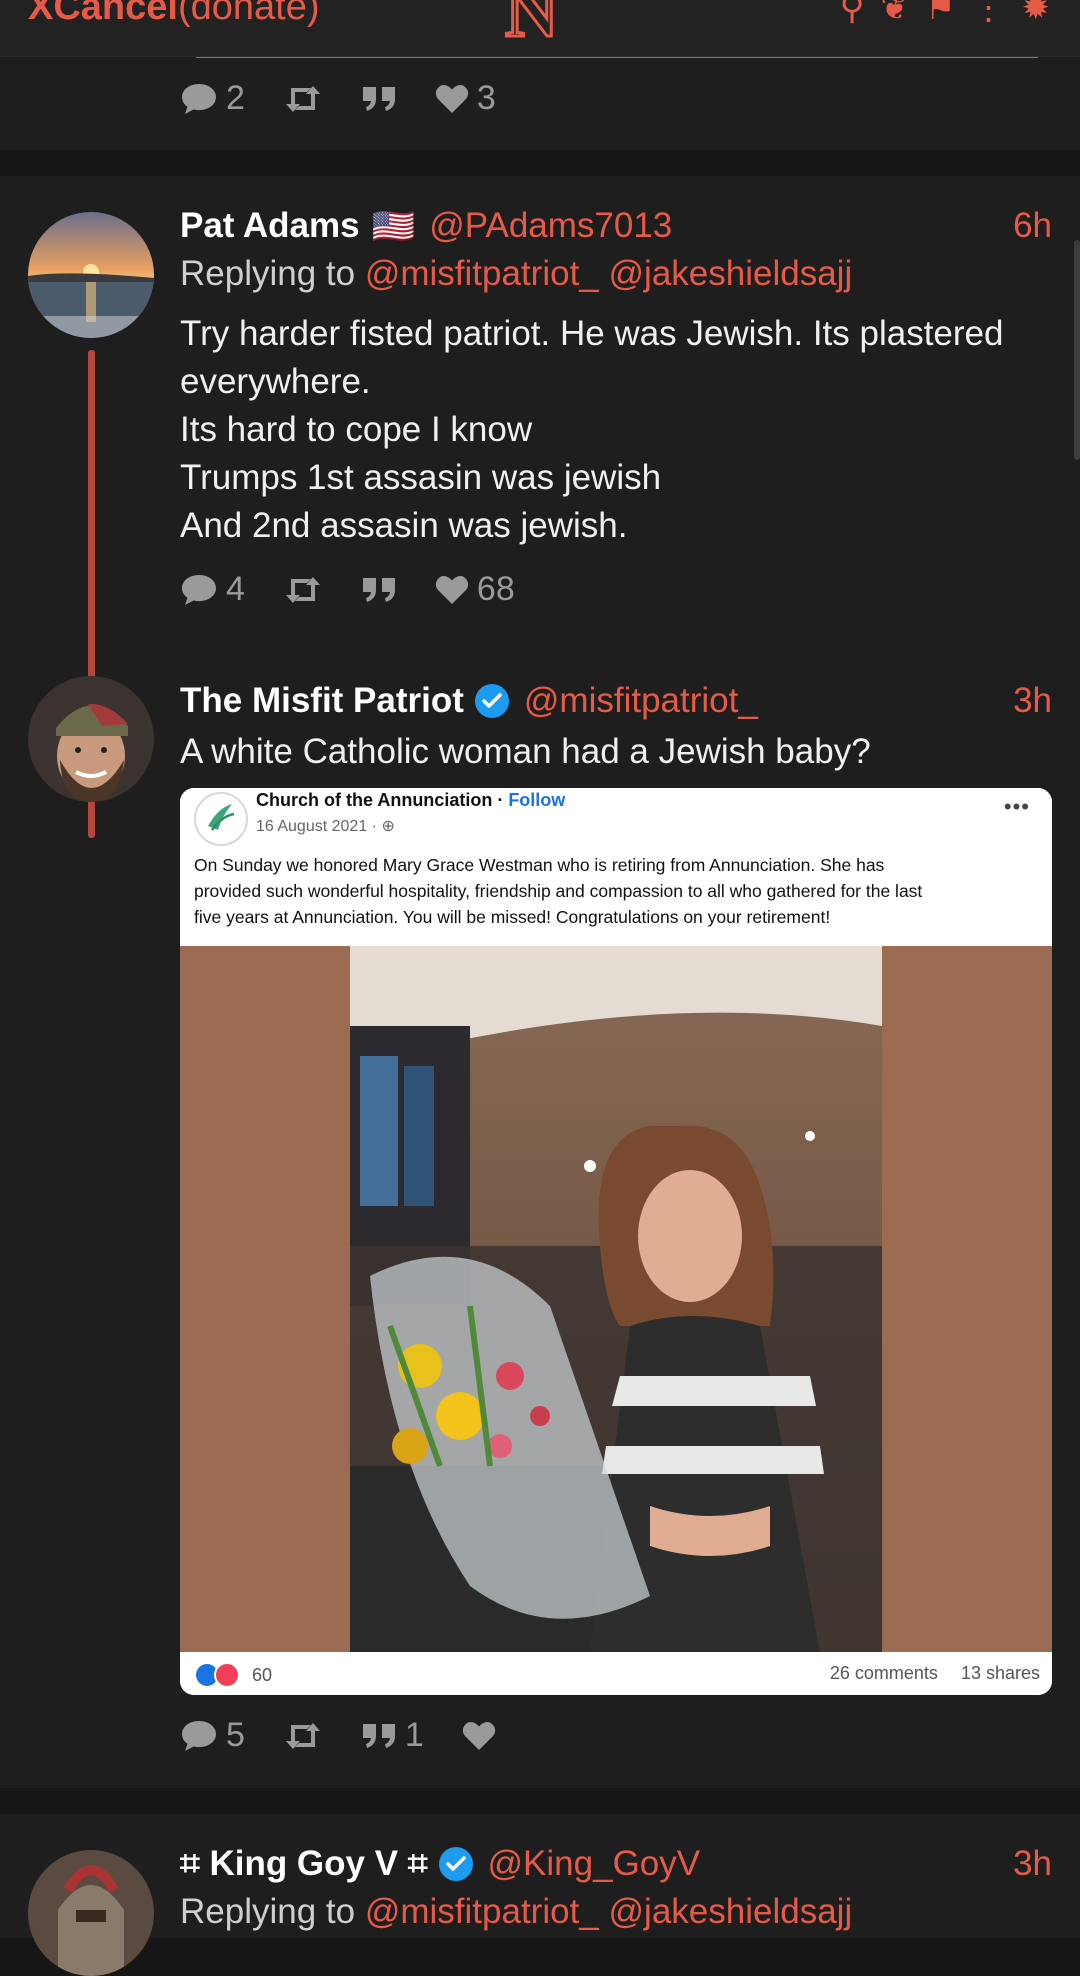 The width and height of the screenshot is (1080, 1976). Describe the element at coordinates (393, 226) in the screenshot. I see `flag-icon: 🇺🇸` at that location.